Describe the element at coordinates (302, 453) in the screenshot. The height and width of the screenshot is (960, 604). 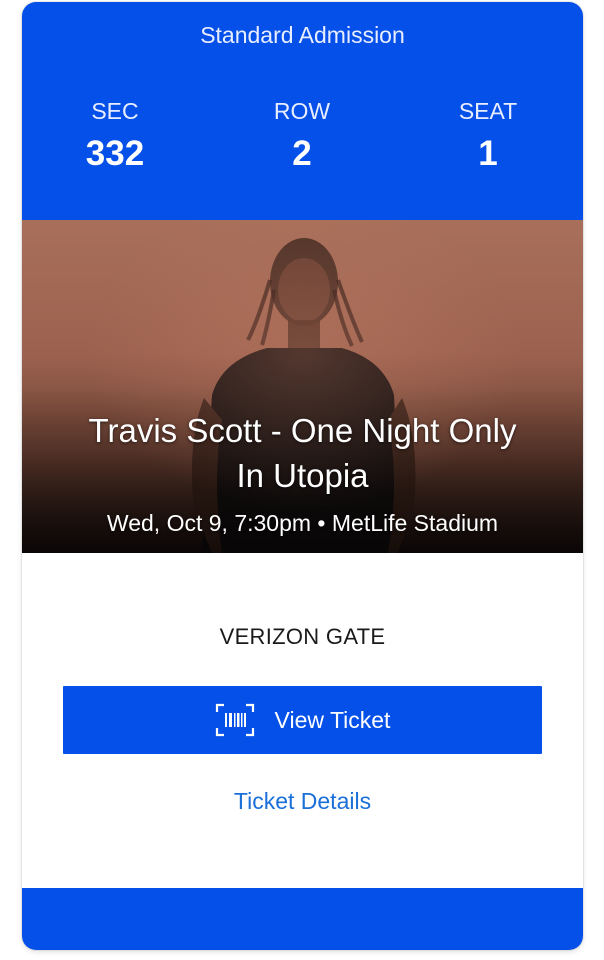
I see `event-title: Travis Scott - One Night Only In Utopia` at that location.